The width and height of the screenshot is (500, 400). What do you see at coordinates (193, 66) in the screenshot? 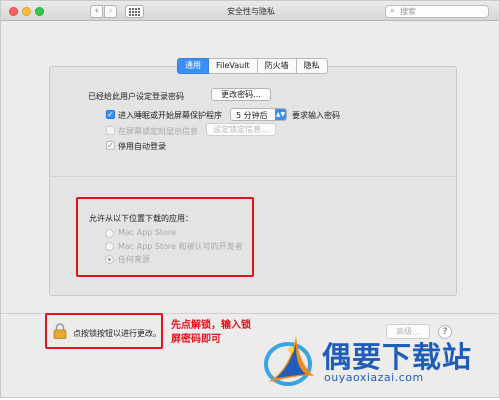
I see `tab-general: 通用` at bounding box center [193, 66].